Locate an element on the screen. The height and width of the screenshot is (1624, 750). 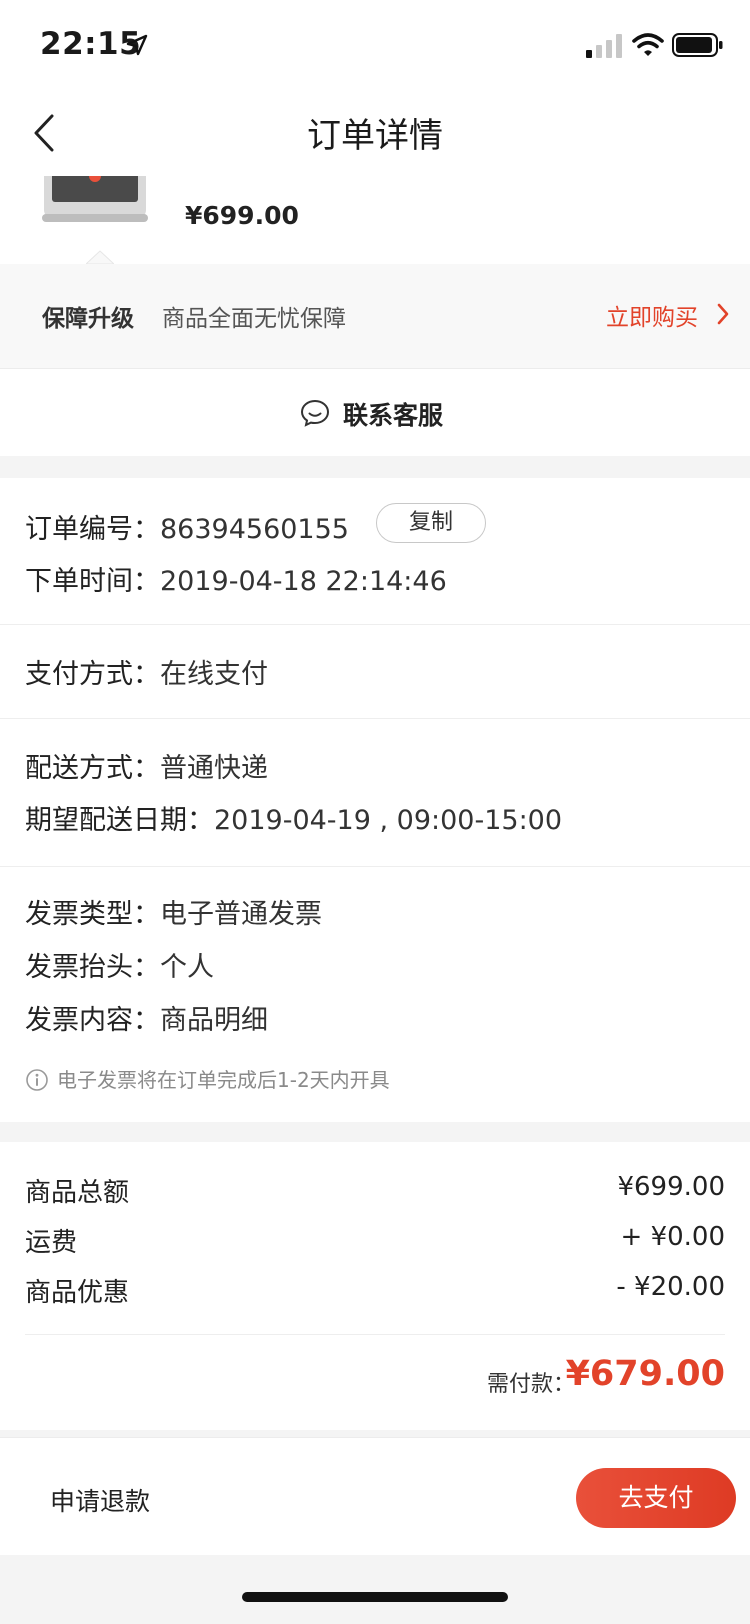
page-title: 订单详情 is located at coordinates (375, 136).